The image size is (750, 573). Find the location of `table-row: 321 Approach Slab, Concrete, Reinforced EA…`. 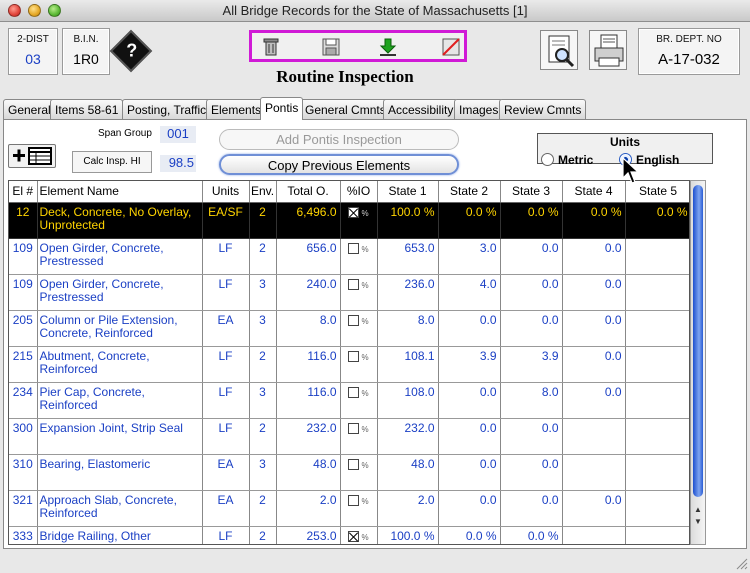

table-row: 321 Approach Slab, Concrete, Reinforced EA… is located at coordinates (349, 508).